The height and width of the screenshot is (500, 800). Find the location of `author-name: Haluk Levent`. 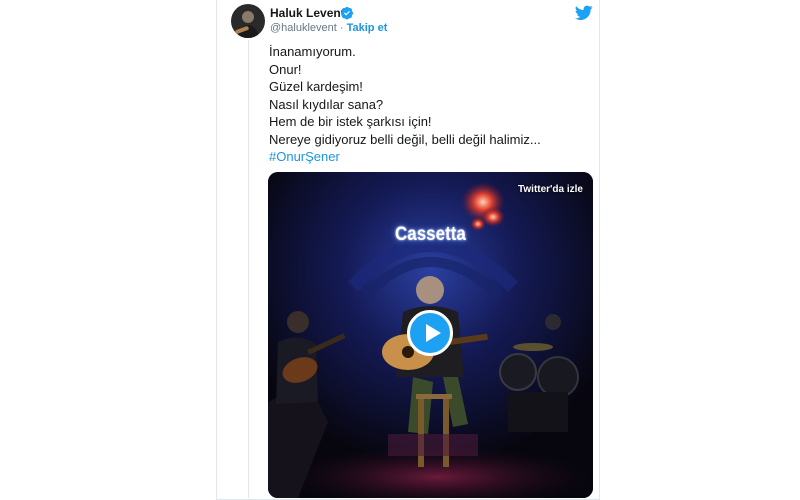

author-name: Haluk Levent is located at coordinates (307, 13).